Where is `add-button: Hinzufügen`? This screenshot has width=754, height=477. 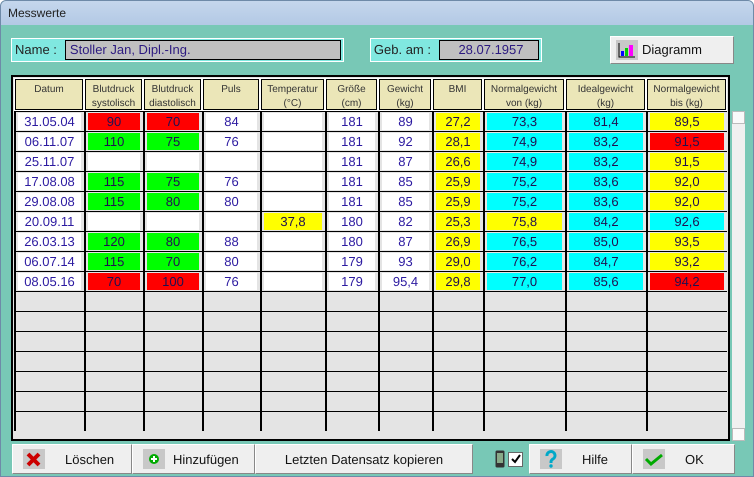 add-button: Hinzufügen is located at coordinates (193, 459).